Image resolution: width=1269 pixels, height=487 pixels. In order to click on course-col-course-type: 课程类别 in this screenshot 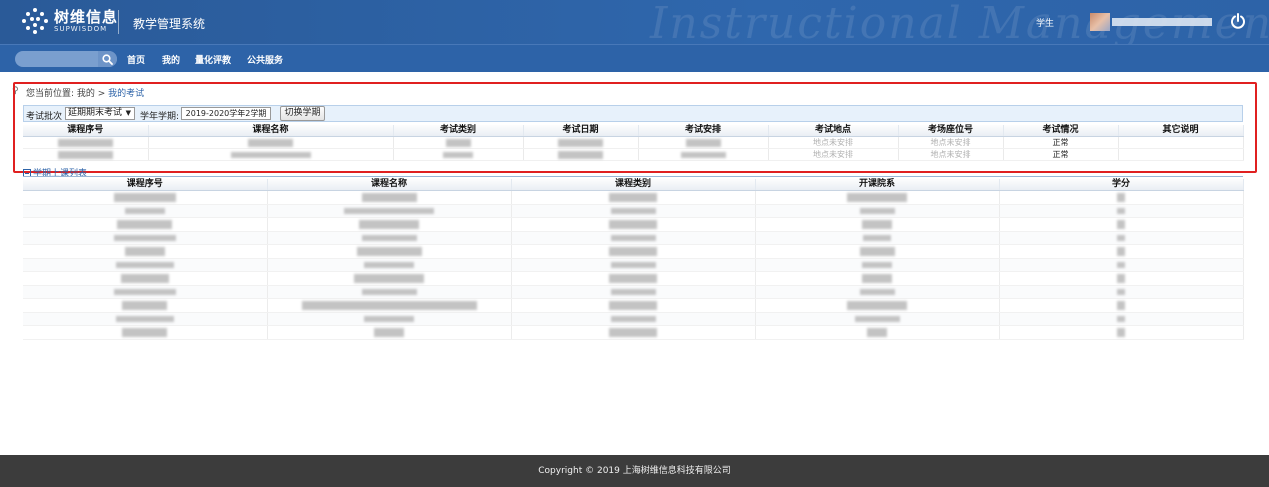, I will do `click(633, 185)`.